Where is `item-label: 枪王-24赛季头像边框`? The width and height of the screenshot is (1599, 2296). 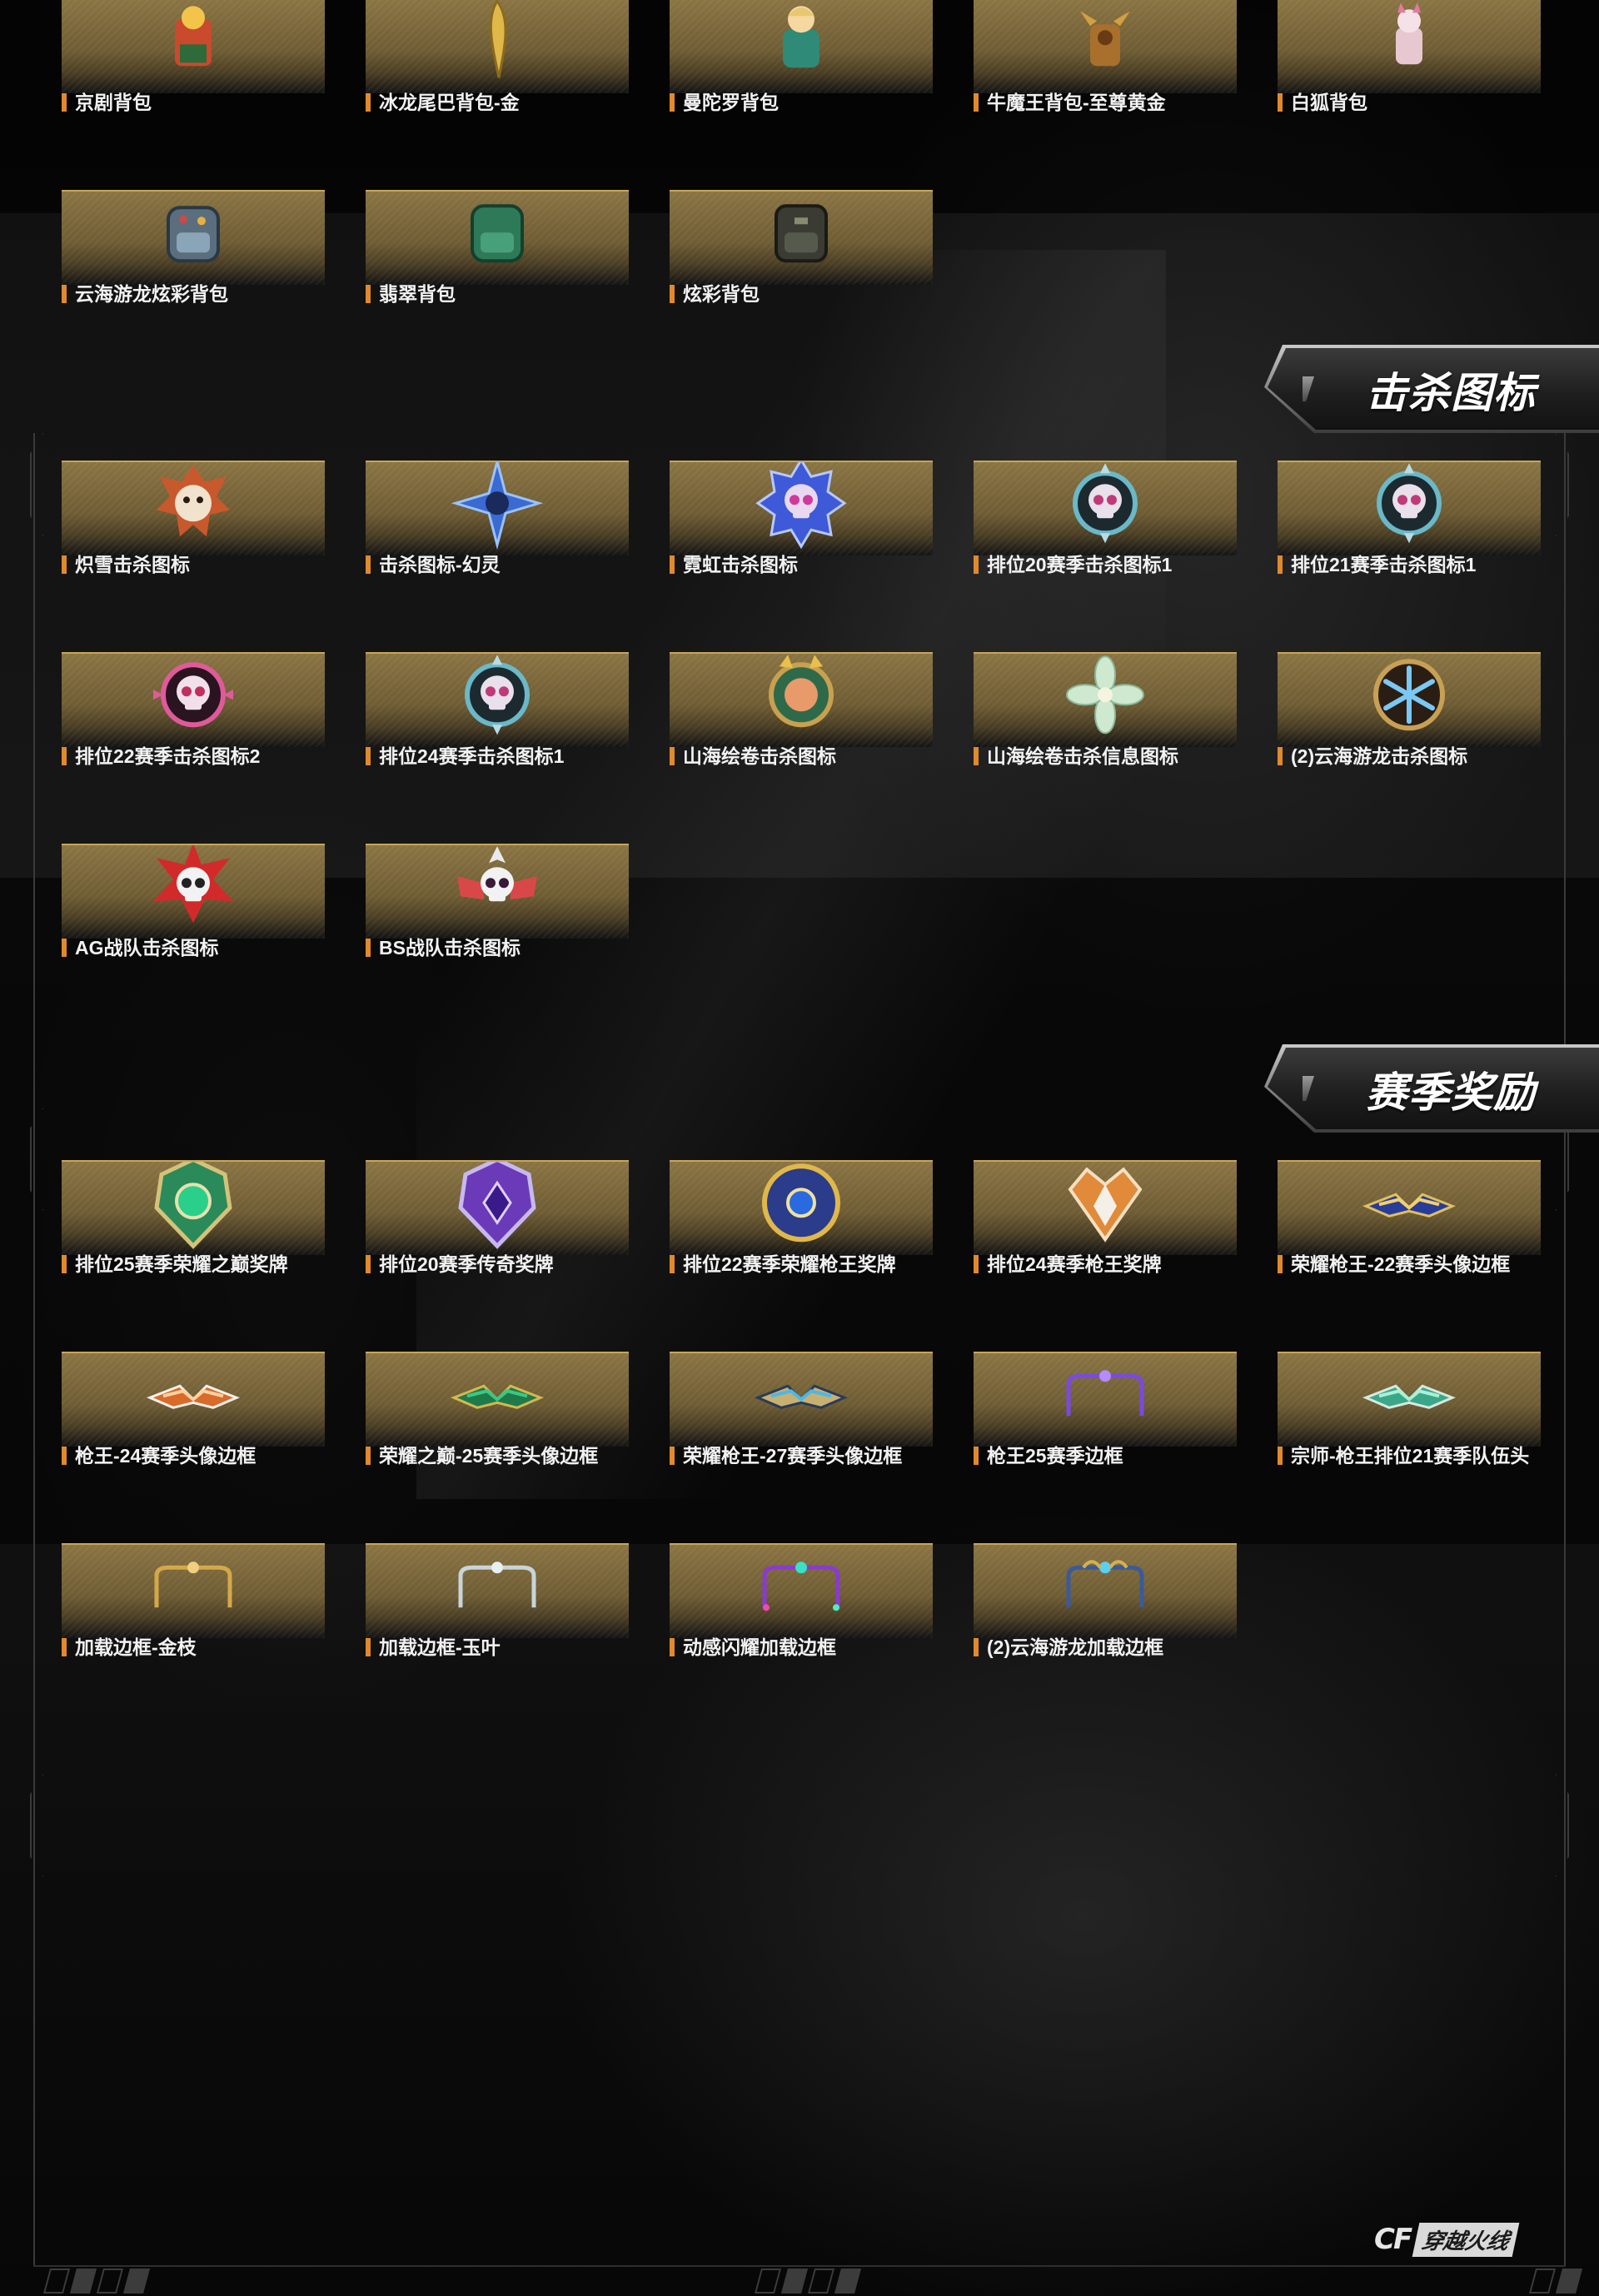 item-label: 枪王-24赛季头像边框 is located at coordinates (199, 1456).